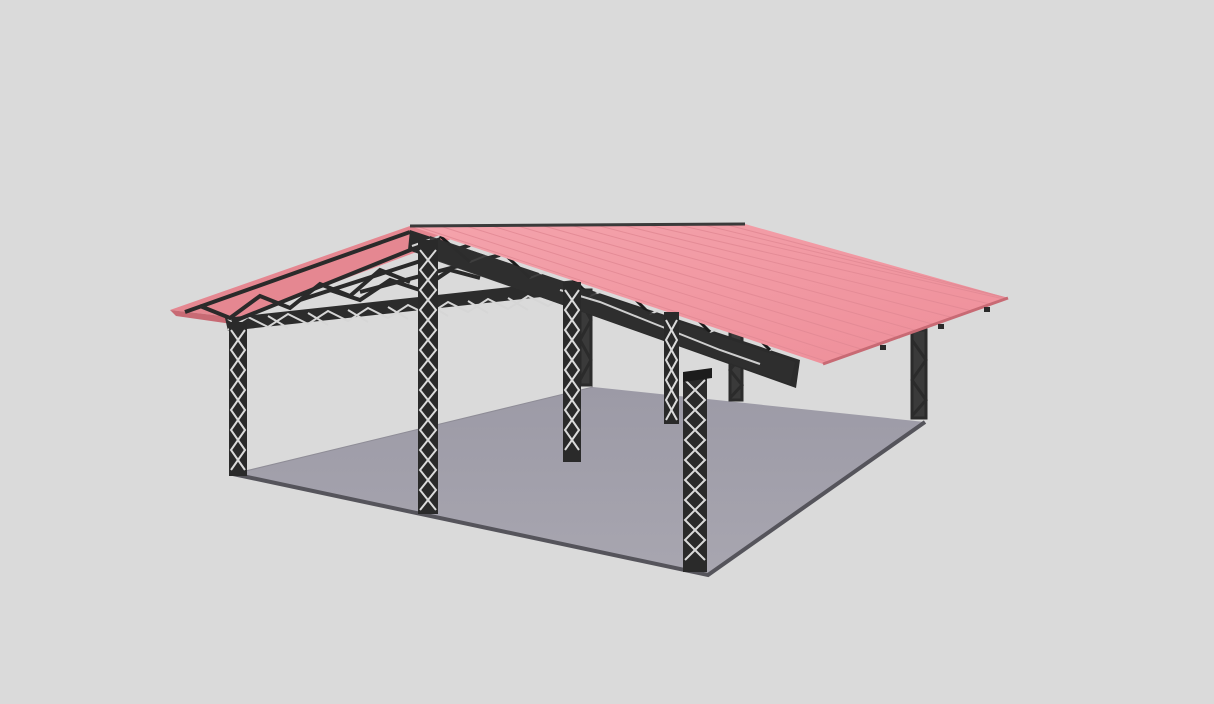  What do you see at coordinates (238, 399) in the screenshot?
I see `left-column` at bounding box center [238, 399].